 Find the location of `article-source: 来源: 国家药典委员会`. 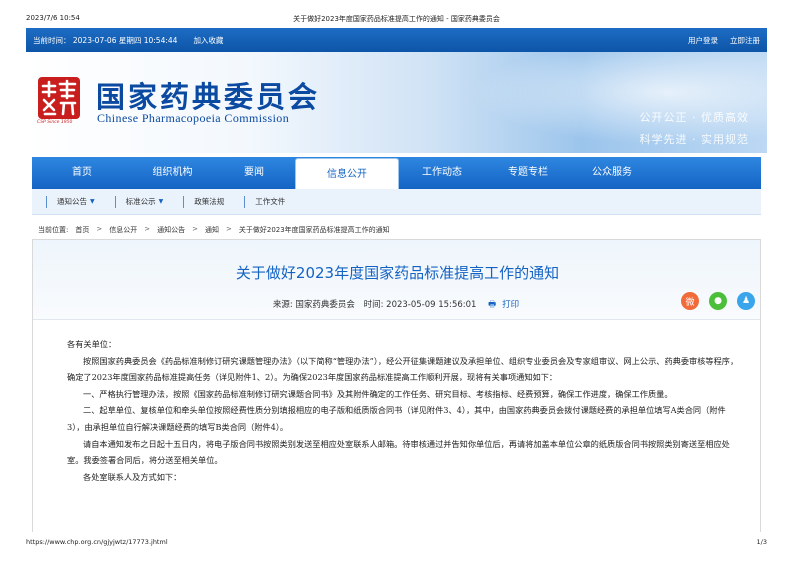

article-source: 来源: 国家药典委员会 is located at coordinates (313, 305).